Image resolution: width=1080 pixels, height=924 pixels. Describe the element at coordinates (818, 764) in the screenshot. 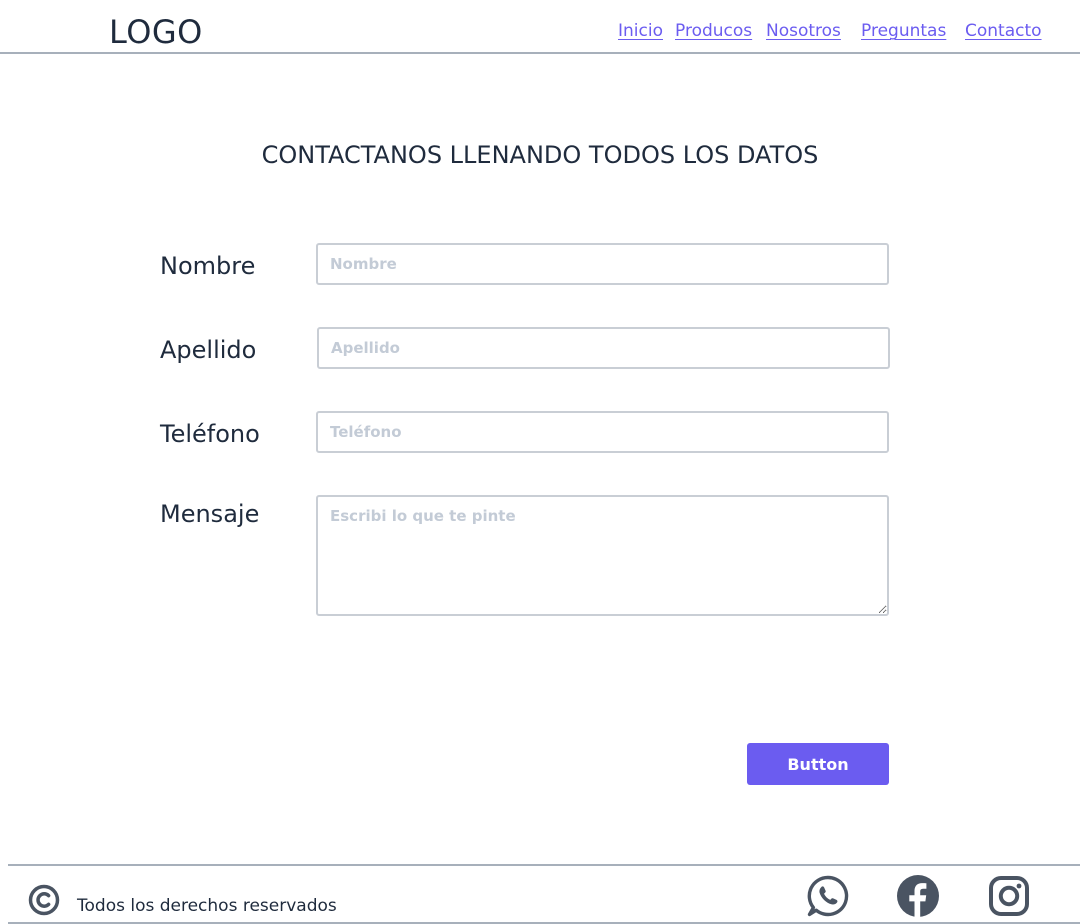

I see `submit-button: Button` at that location.